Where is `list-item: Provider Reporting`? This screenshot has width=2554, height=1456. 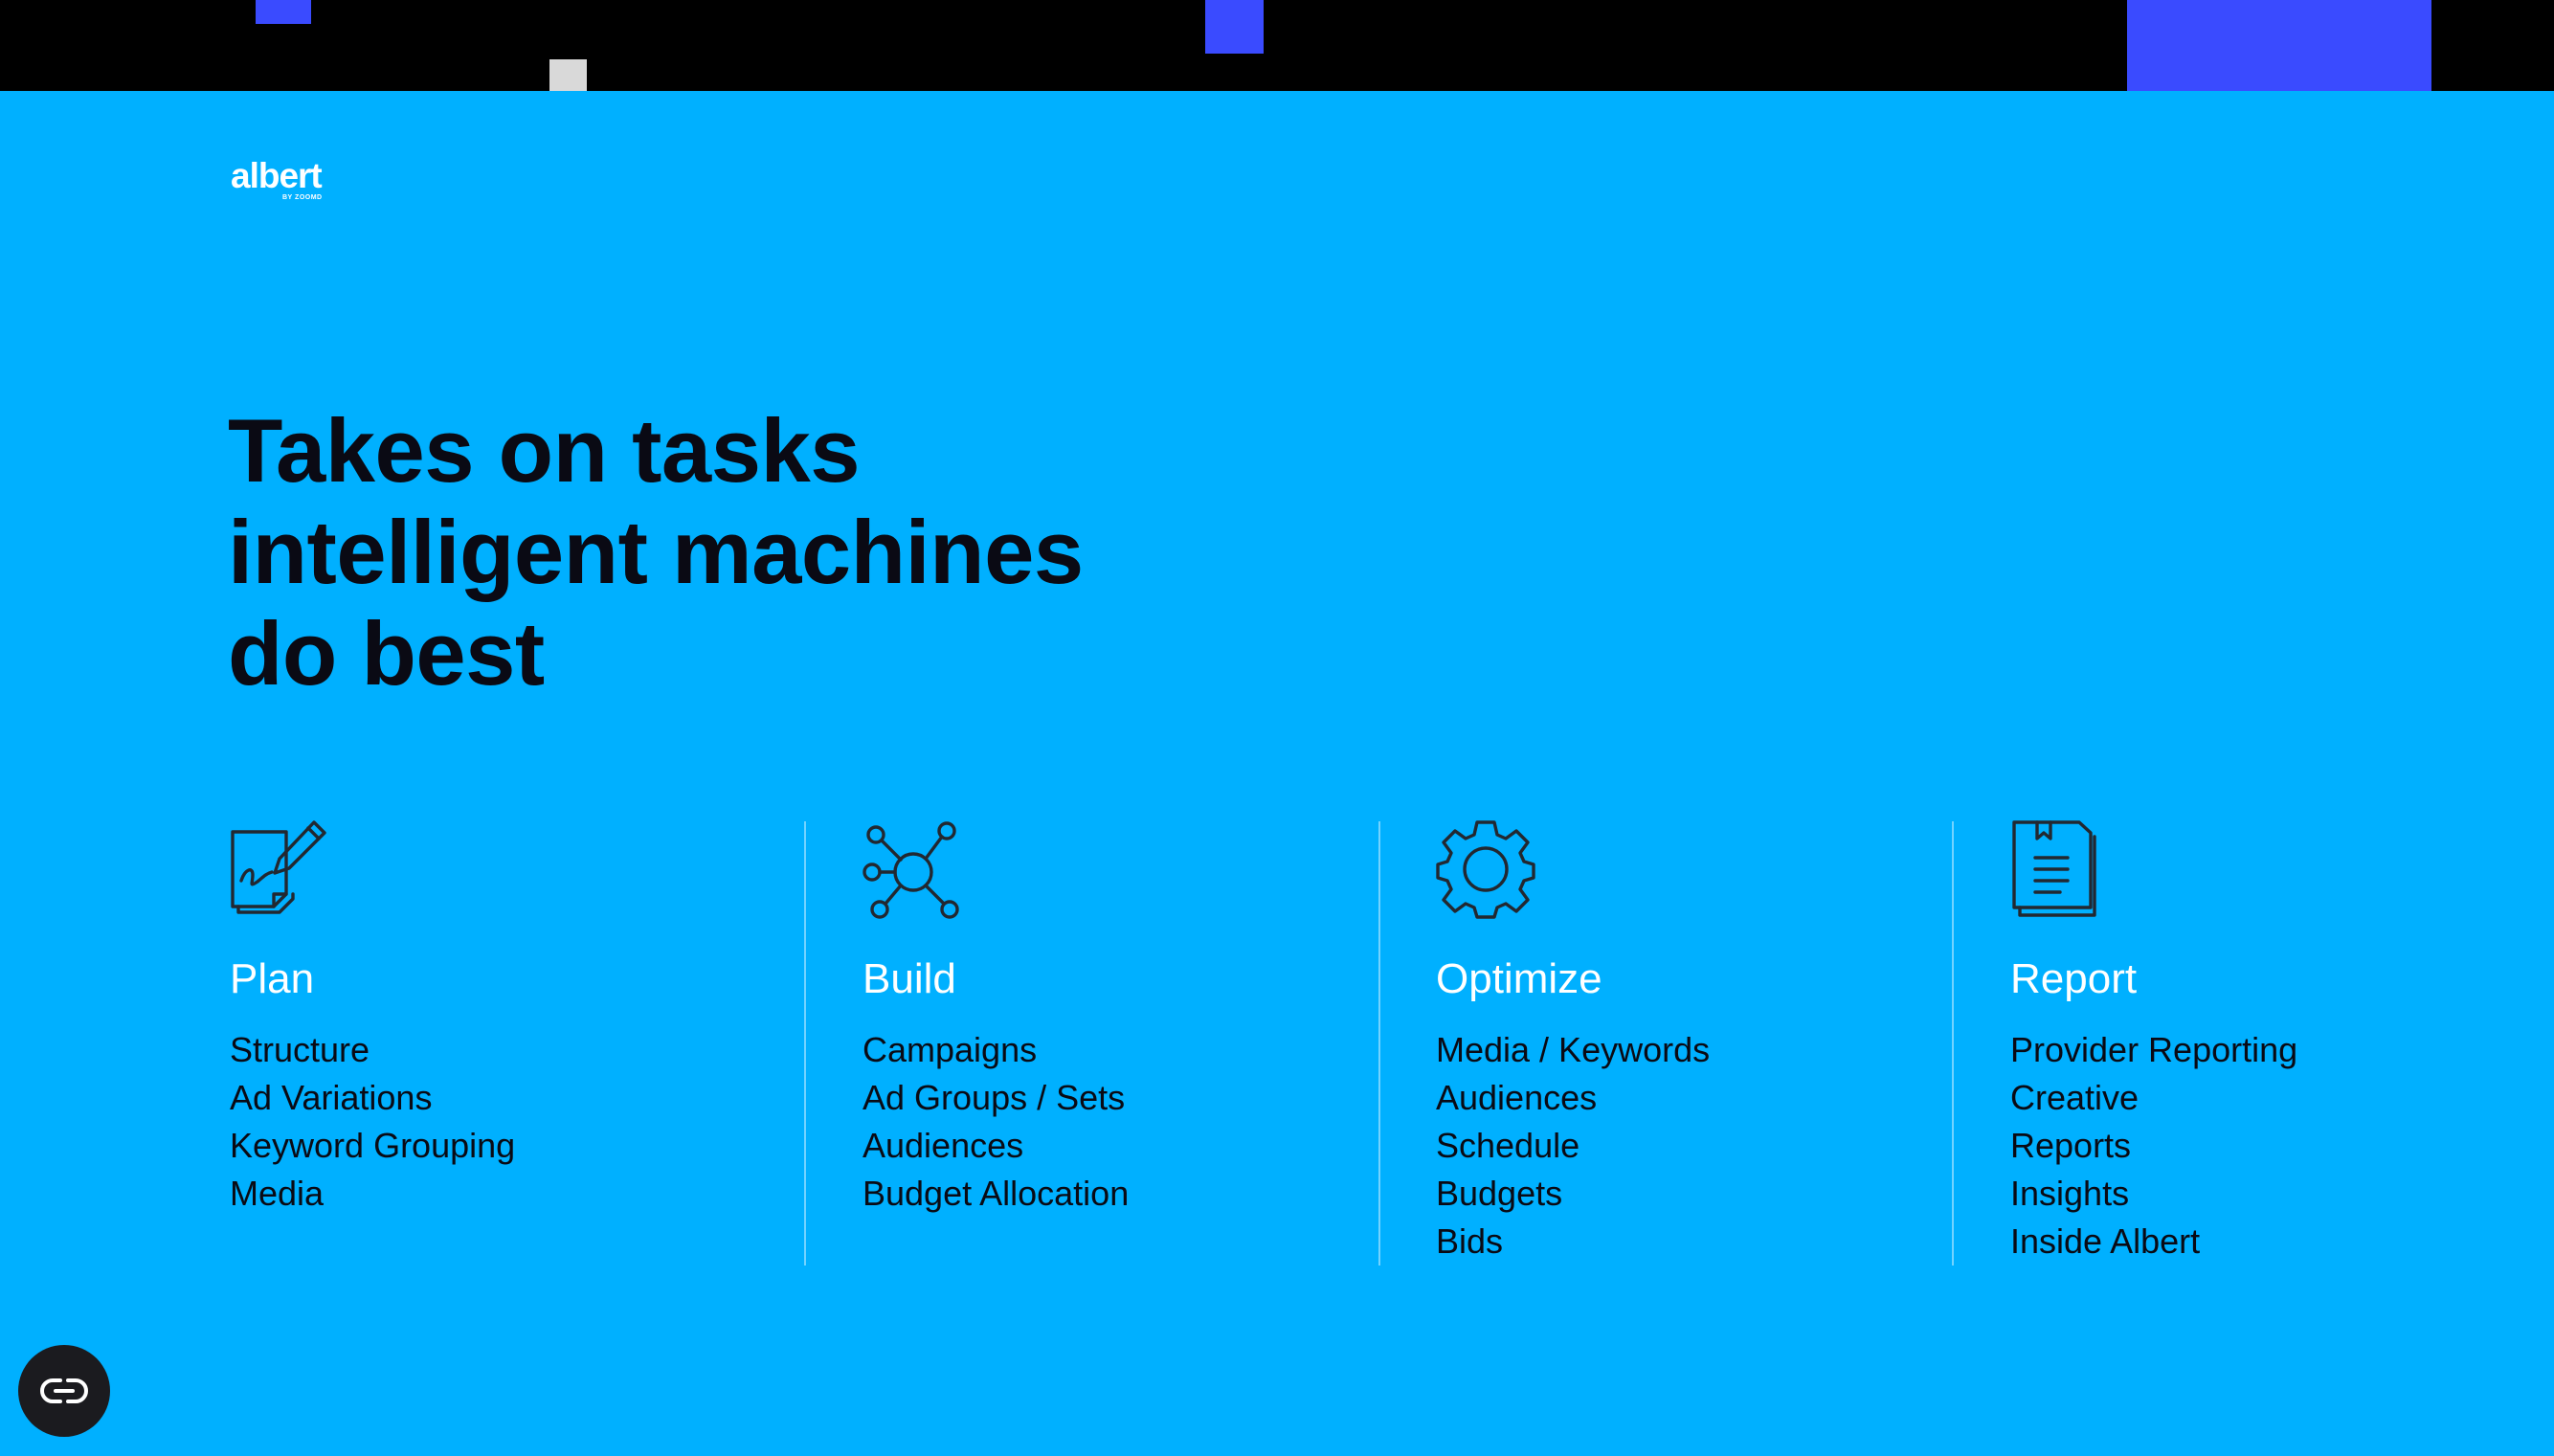
list-item: Provider Reporting is located at coordinates (2154, 1050).